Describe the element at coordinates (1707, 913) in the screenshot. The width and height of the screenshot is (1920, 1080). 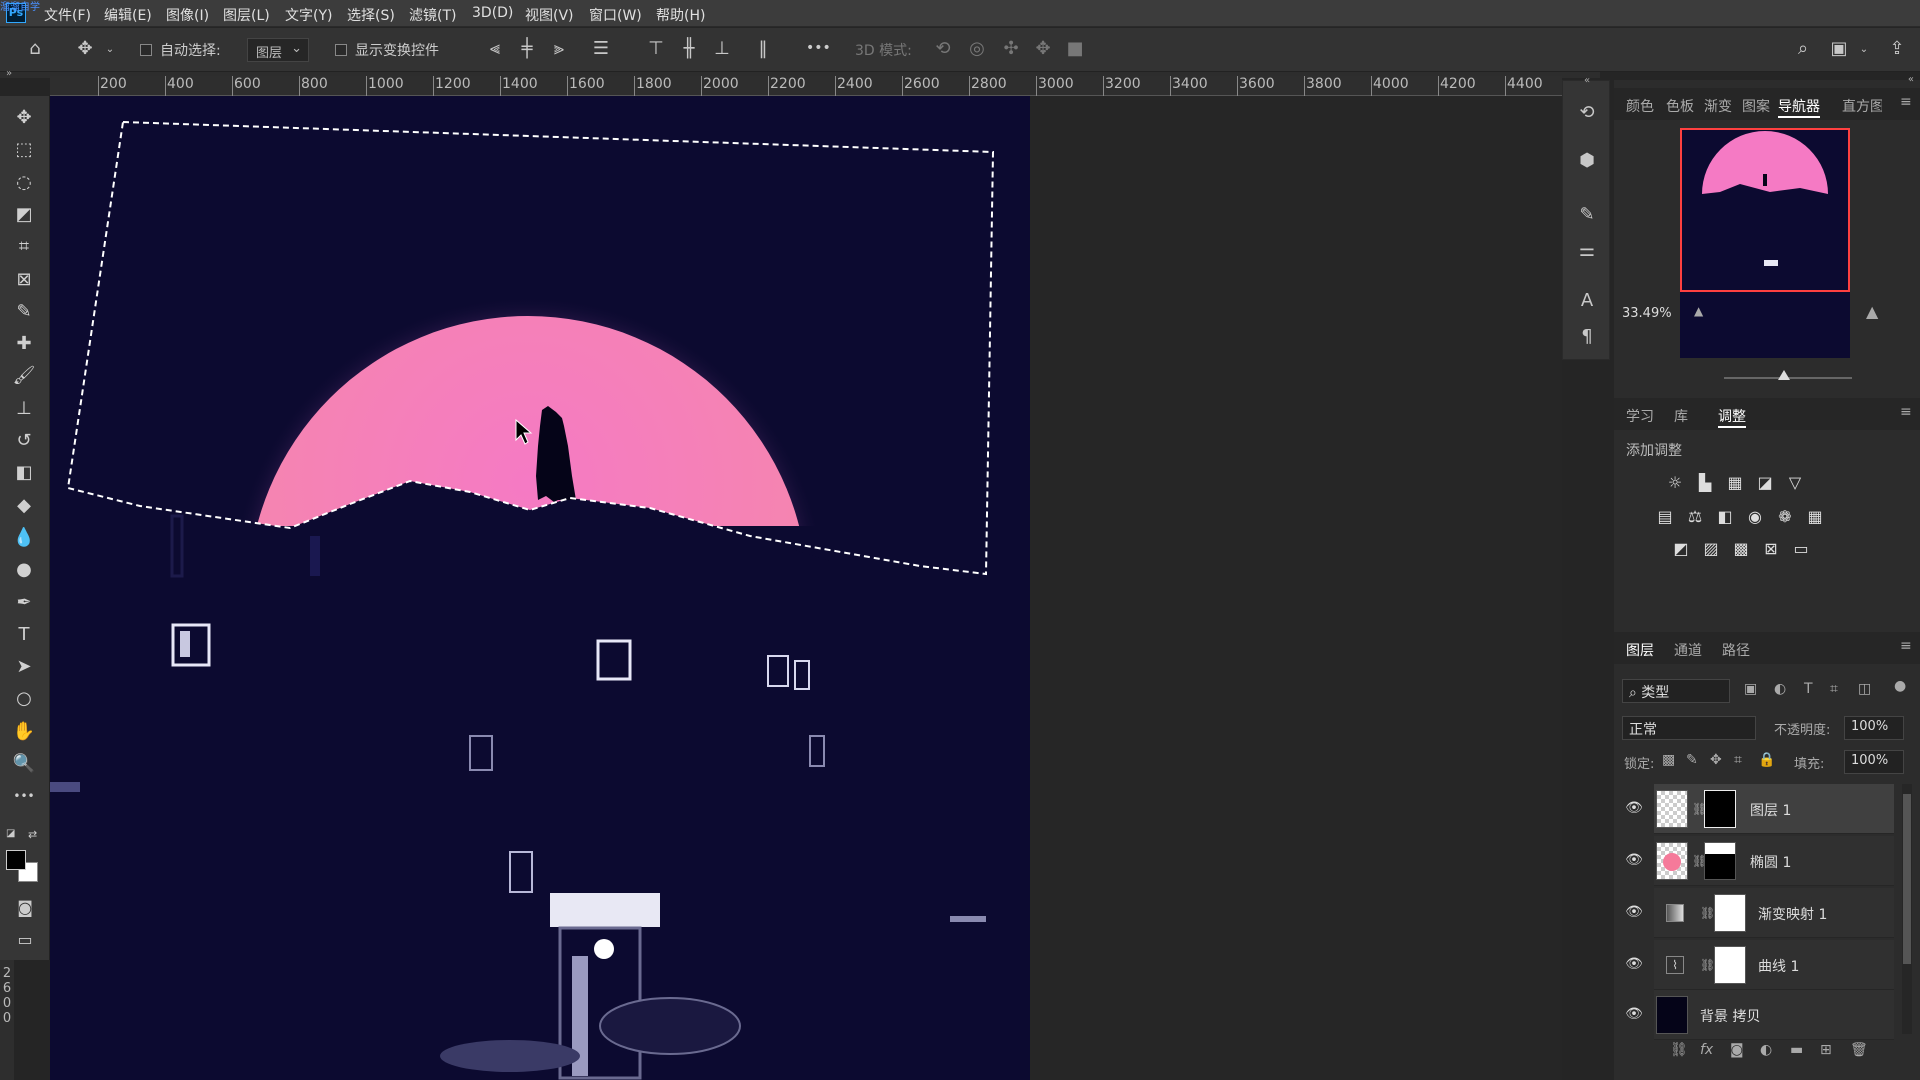
I see `link-icon: ⛓` at that location.